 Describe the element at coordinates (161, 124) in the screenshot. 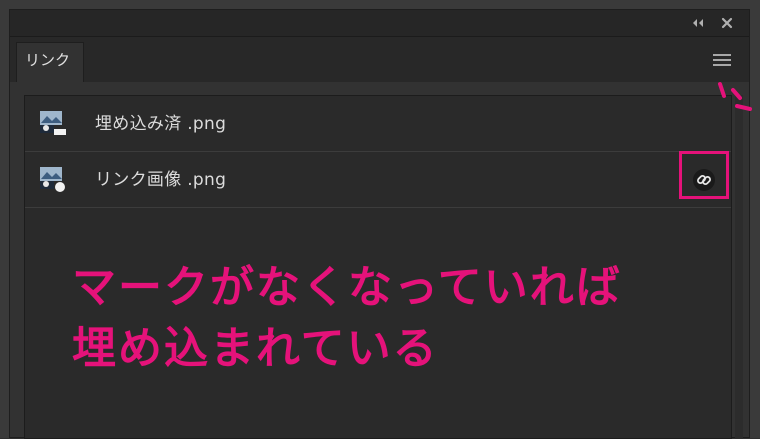

I see `link-filename: 埋め込み済 .png` at that location.